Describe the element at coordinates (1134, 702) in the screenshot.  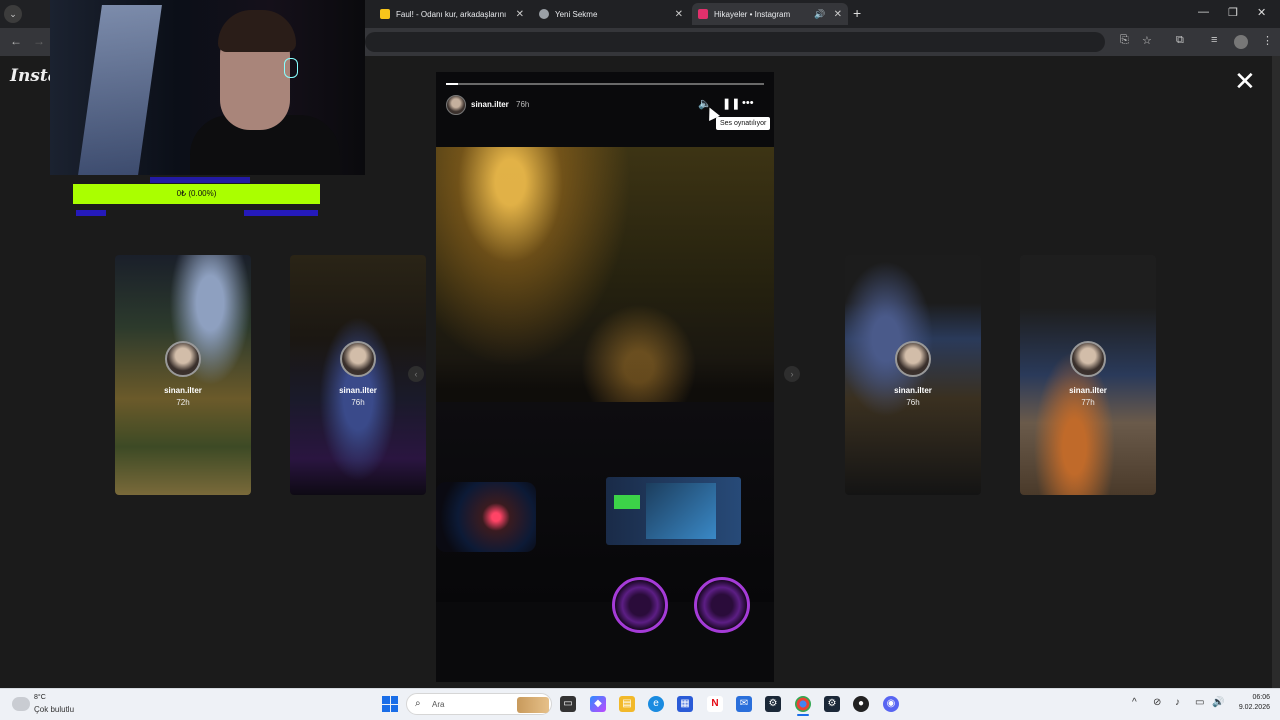
I see `tray-overflow-icon: ^` at that location.